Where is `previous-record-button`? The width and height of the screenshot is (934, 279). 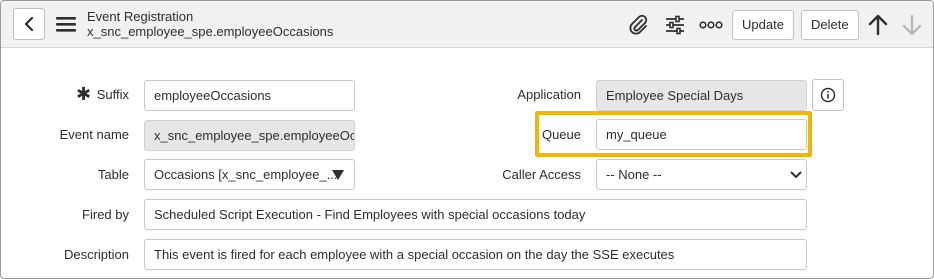 previous-record-button is located at coordinates (878, 25).